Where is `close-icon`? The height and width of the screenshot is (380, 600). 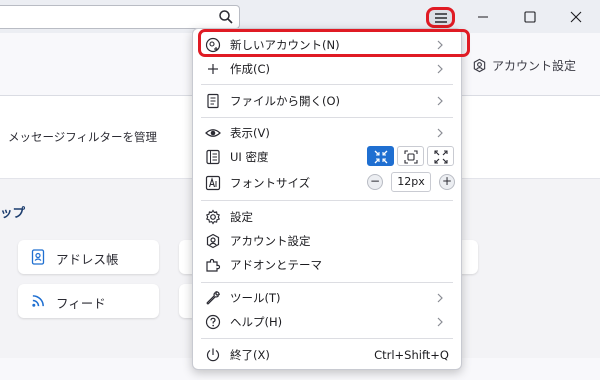 close-icon is located at coordinates (576, 17).